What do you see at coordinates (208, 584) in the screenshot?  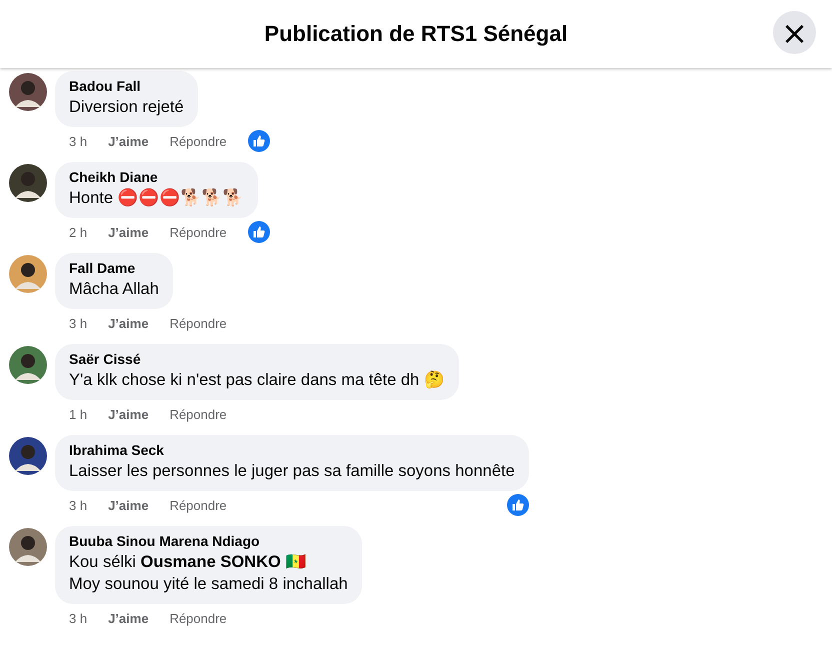 I see `comment-text: Moy sounou yité le samedi 8 inchallah` at bounding box center [208, 584].